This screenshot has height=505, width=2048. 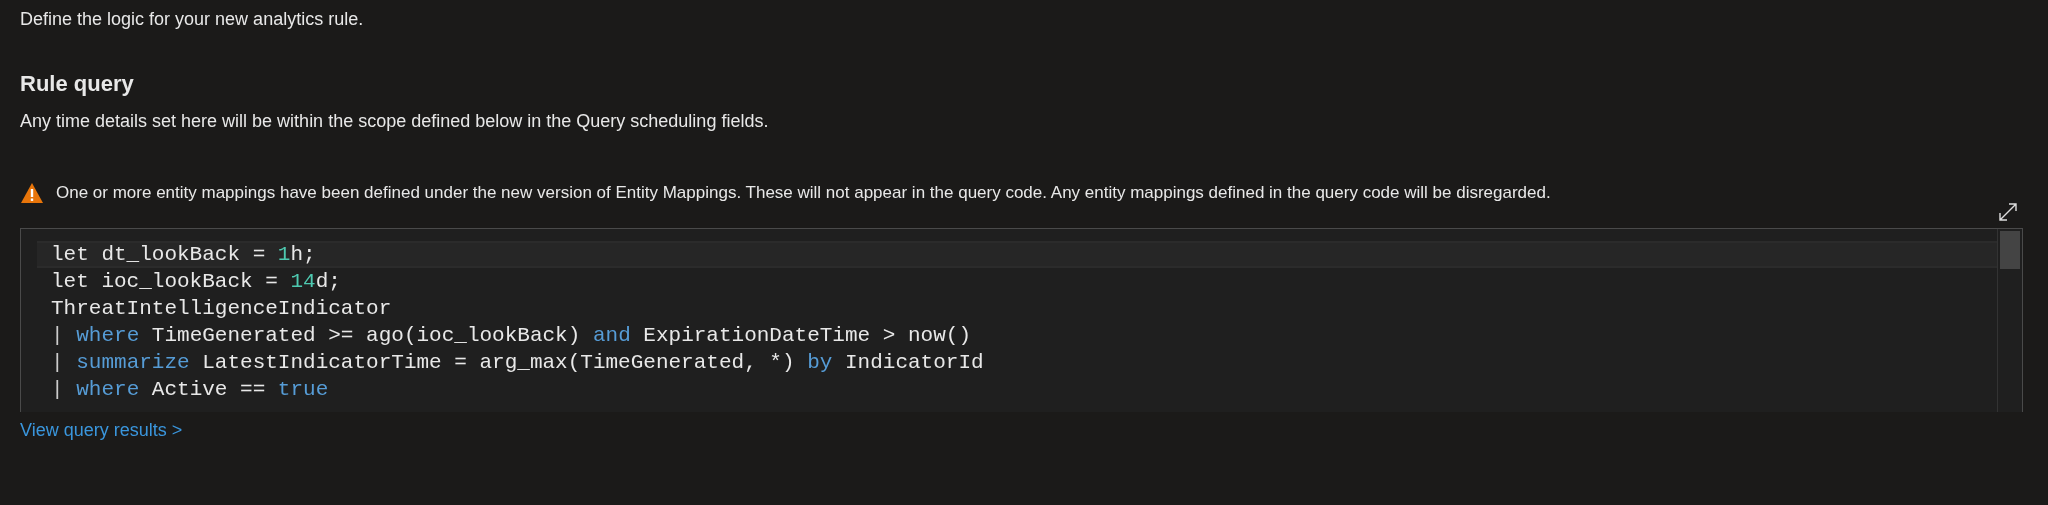 What do you see at coordinates (2009, 320) in the screenshot?
I see `scrollbar` at bounding box center [2009, 320].